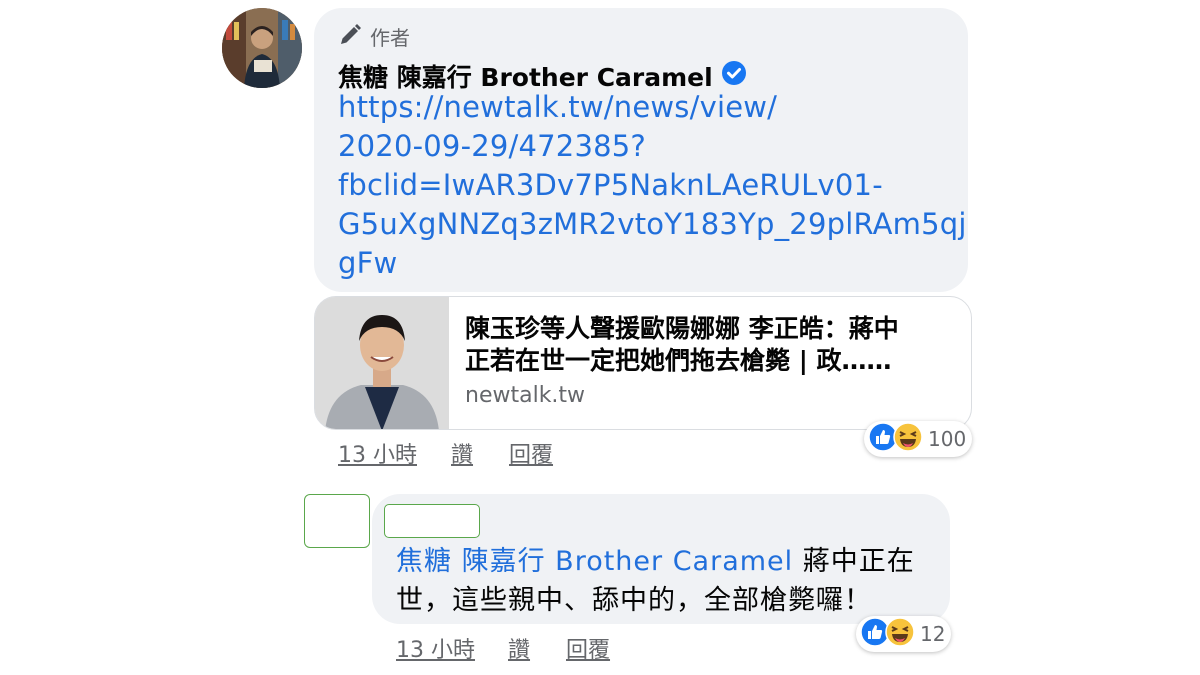 This screenshot has height=675, width=1200. I want to click on author-avatar, so click(262, 48).